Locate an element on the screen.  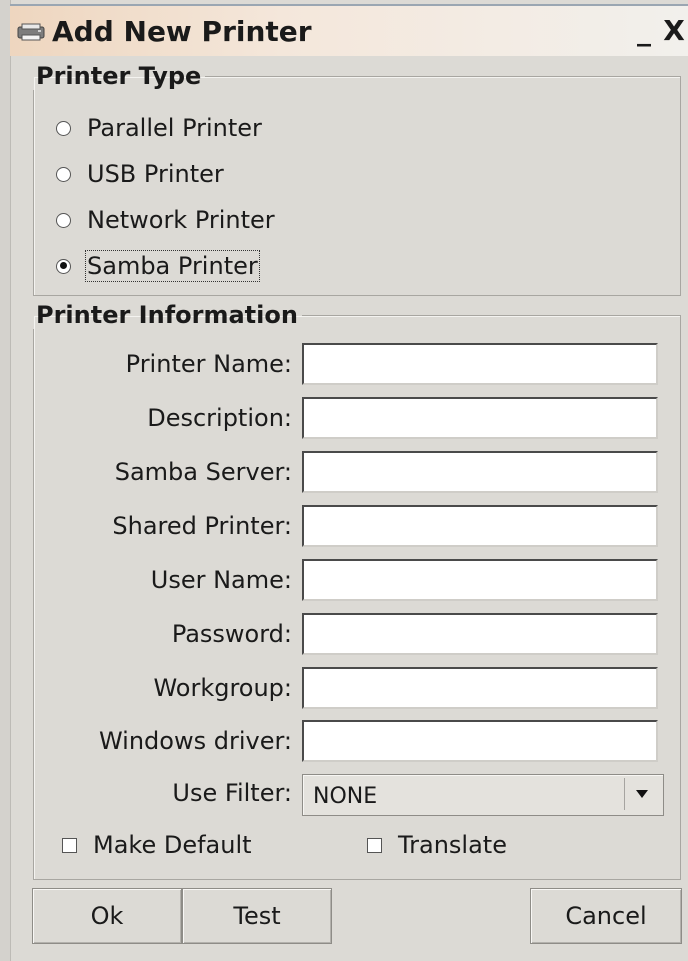
windows-driver-label: Windows driver: is located at coordinates (195, 741).